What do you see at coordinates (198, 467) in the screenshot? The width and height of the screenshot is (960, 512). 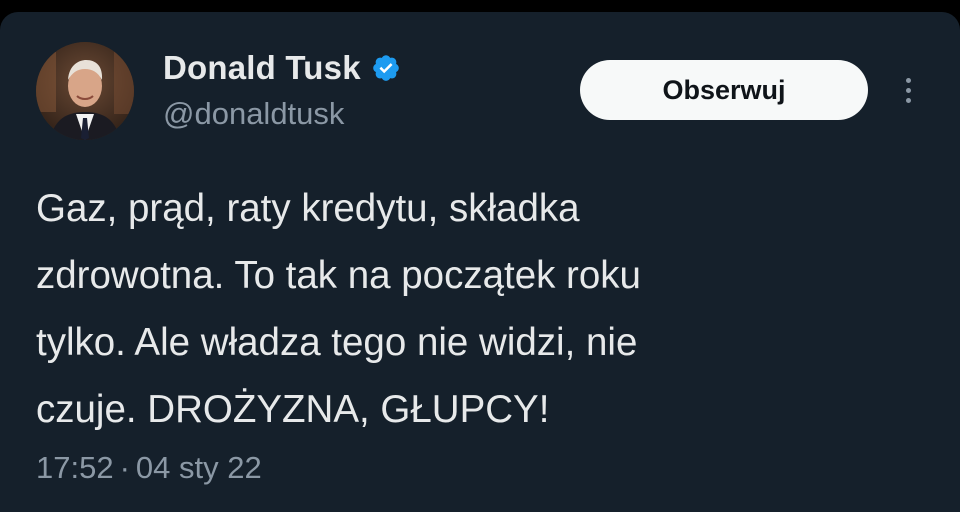 I see `tweet-date: 04 sty 22` at bounding box center [198, 467].